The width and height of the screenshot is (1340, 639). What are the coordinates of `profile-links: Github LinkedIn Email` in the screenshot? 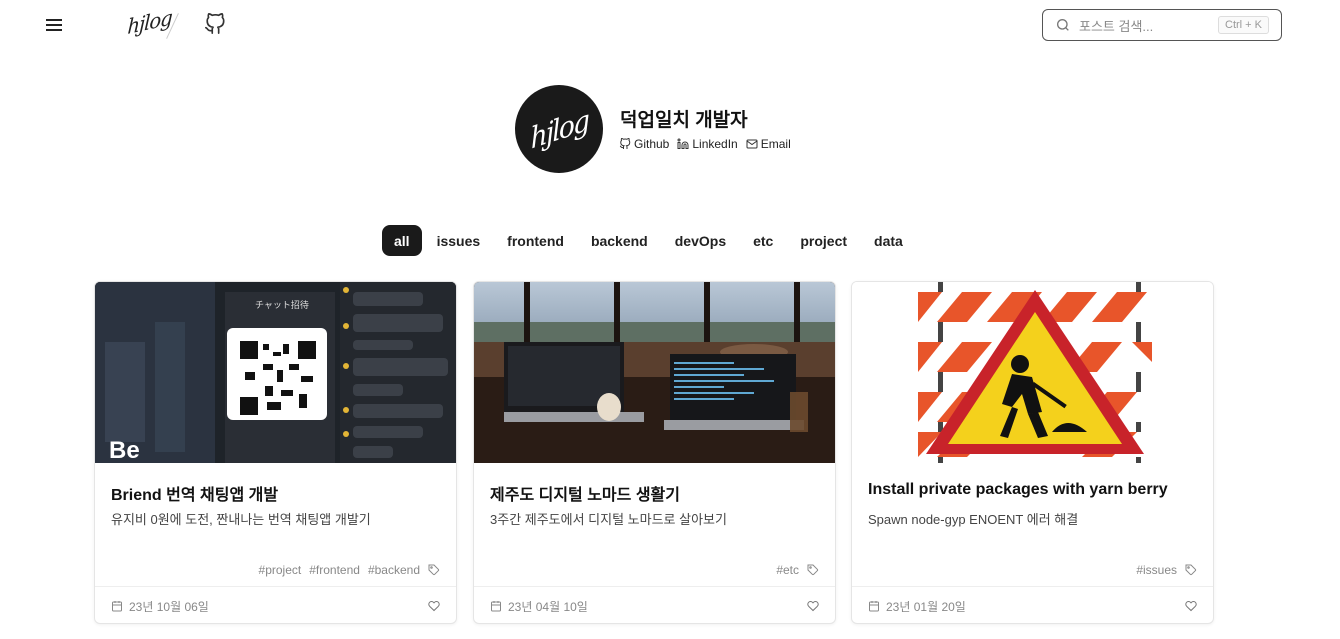 It's located at (705, 144).